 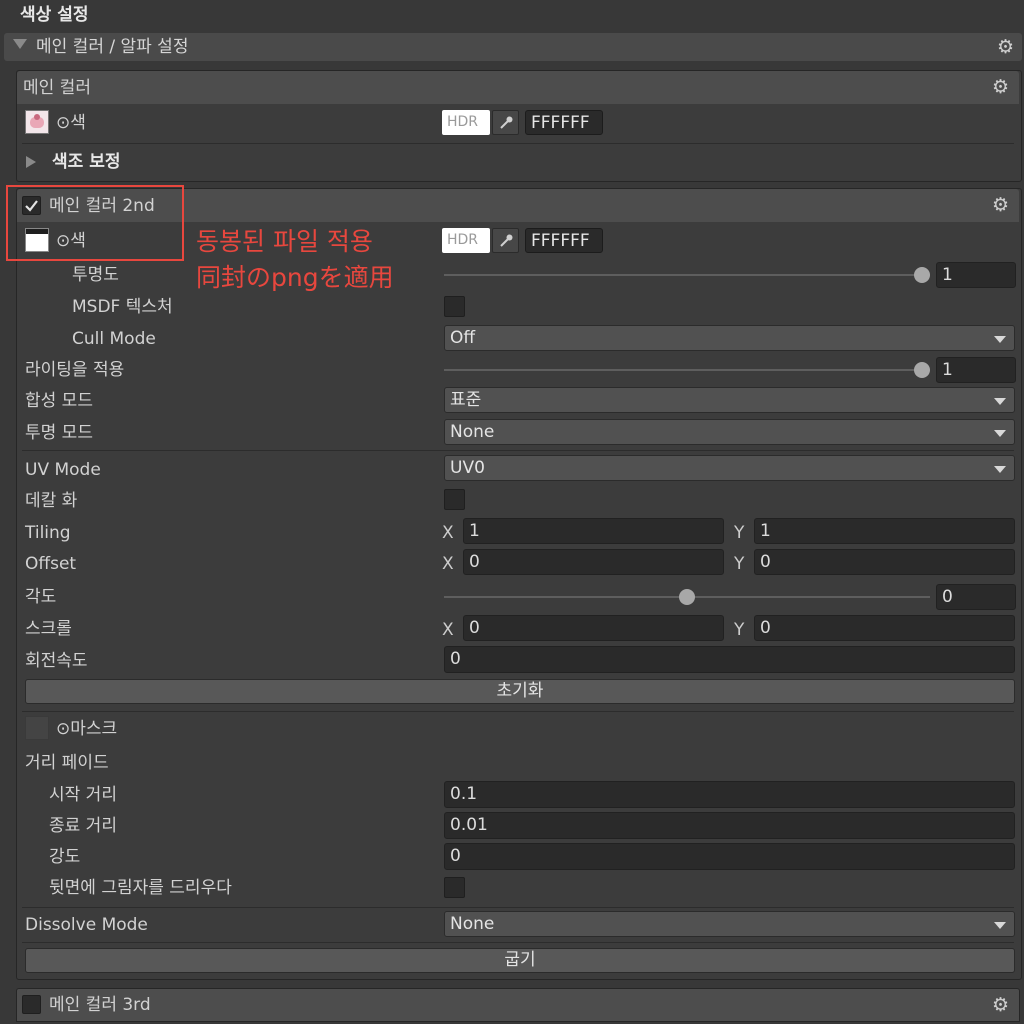 What do you see at coordinates (593, 531) in the screenshot?
I see `tiling-x-field: 1` at bounding box center [593, 531].